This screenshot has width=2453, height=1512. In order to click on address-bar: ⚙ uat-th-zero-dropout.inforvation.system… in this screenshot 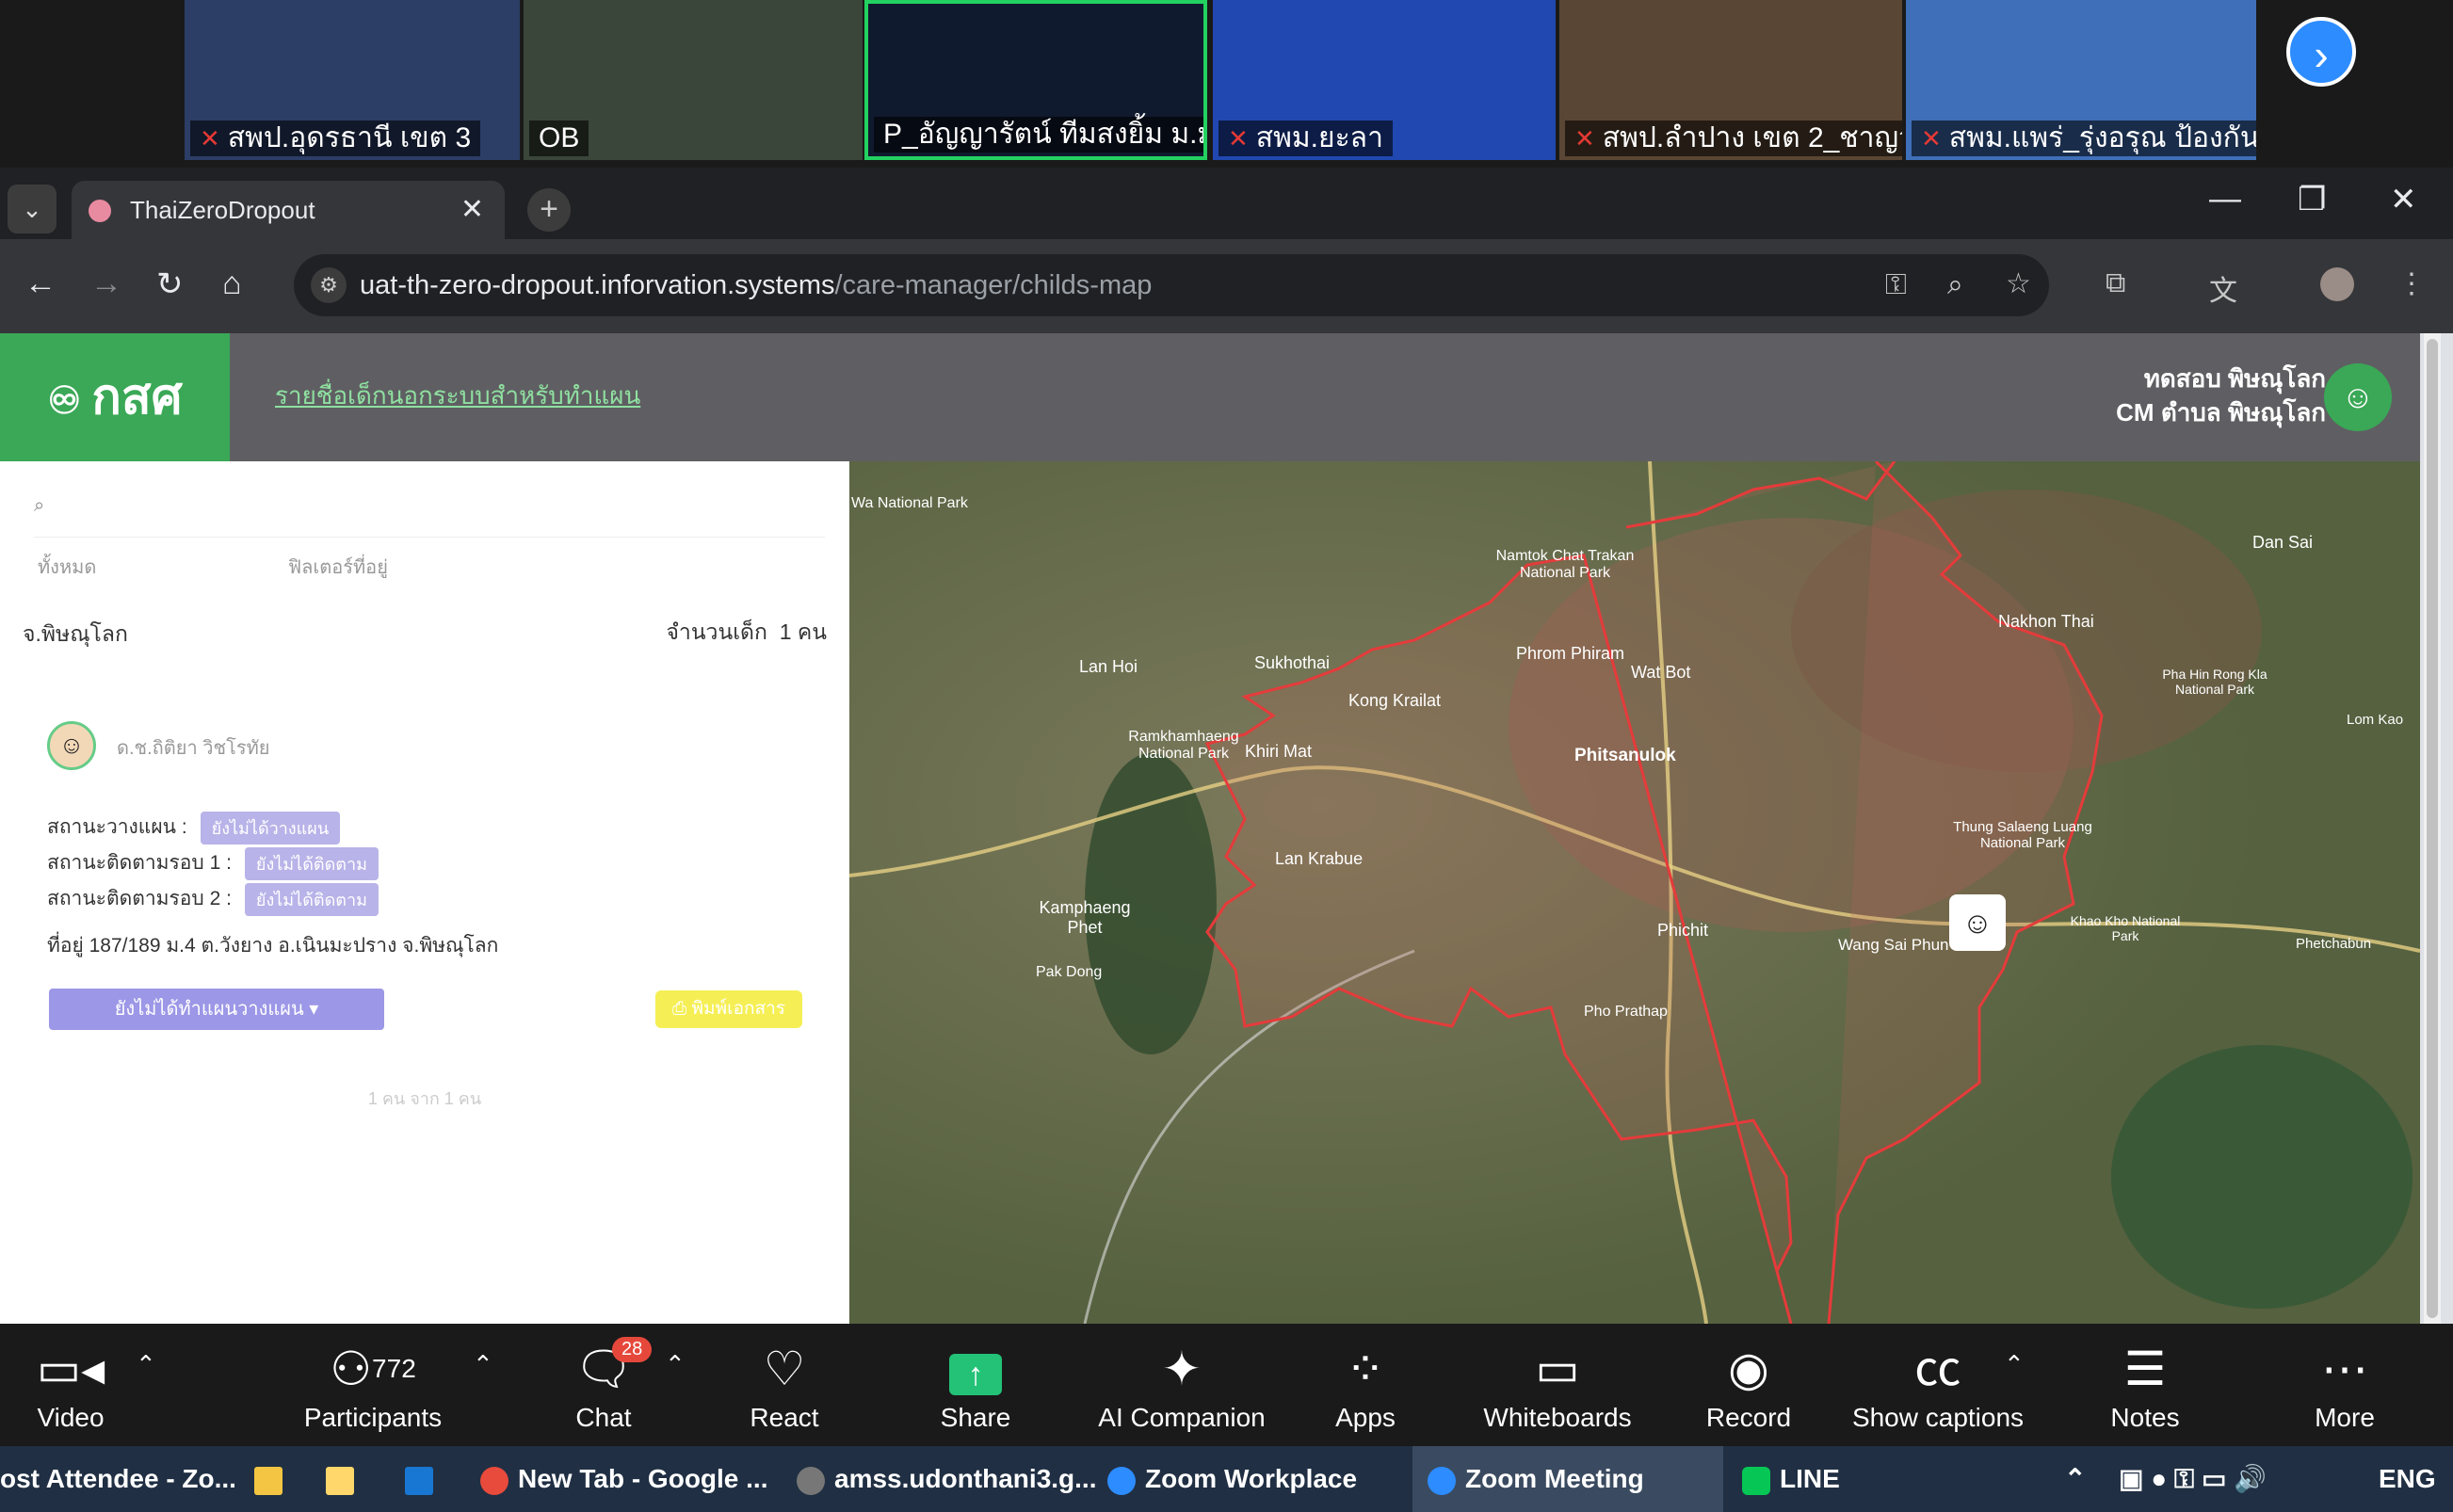, I will do `click(1171, 285)`.